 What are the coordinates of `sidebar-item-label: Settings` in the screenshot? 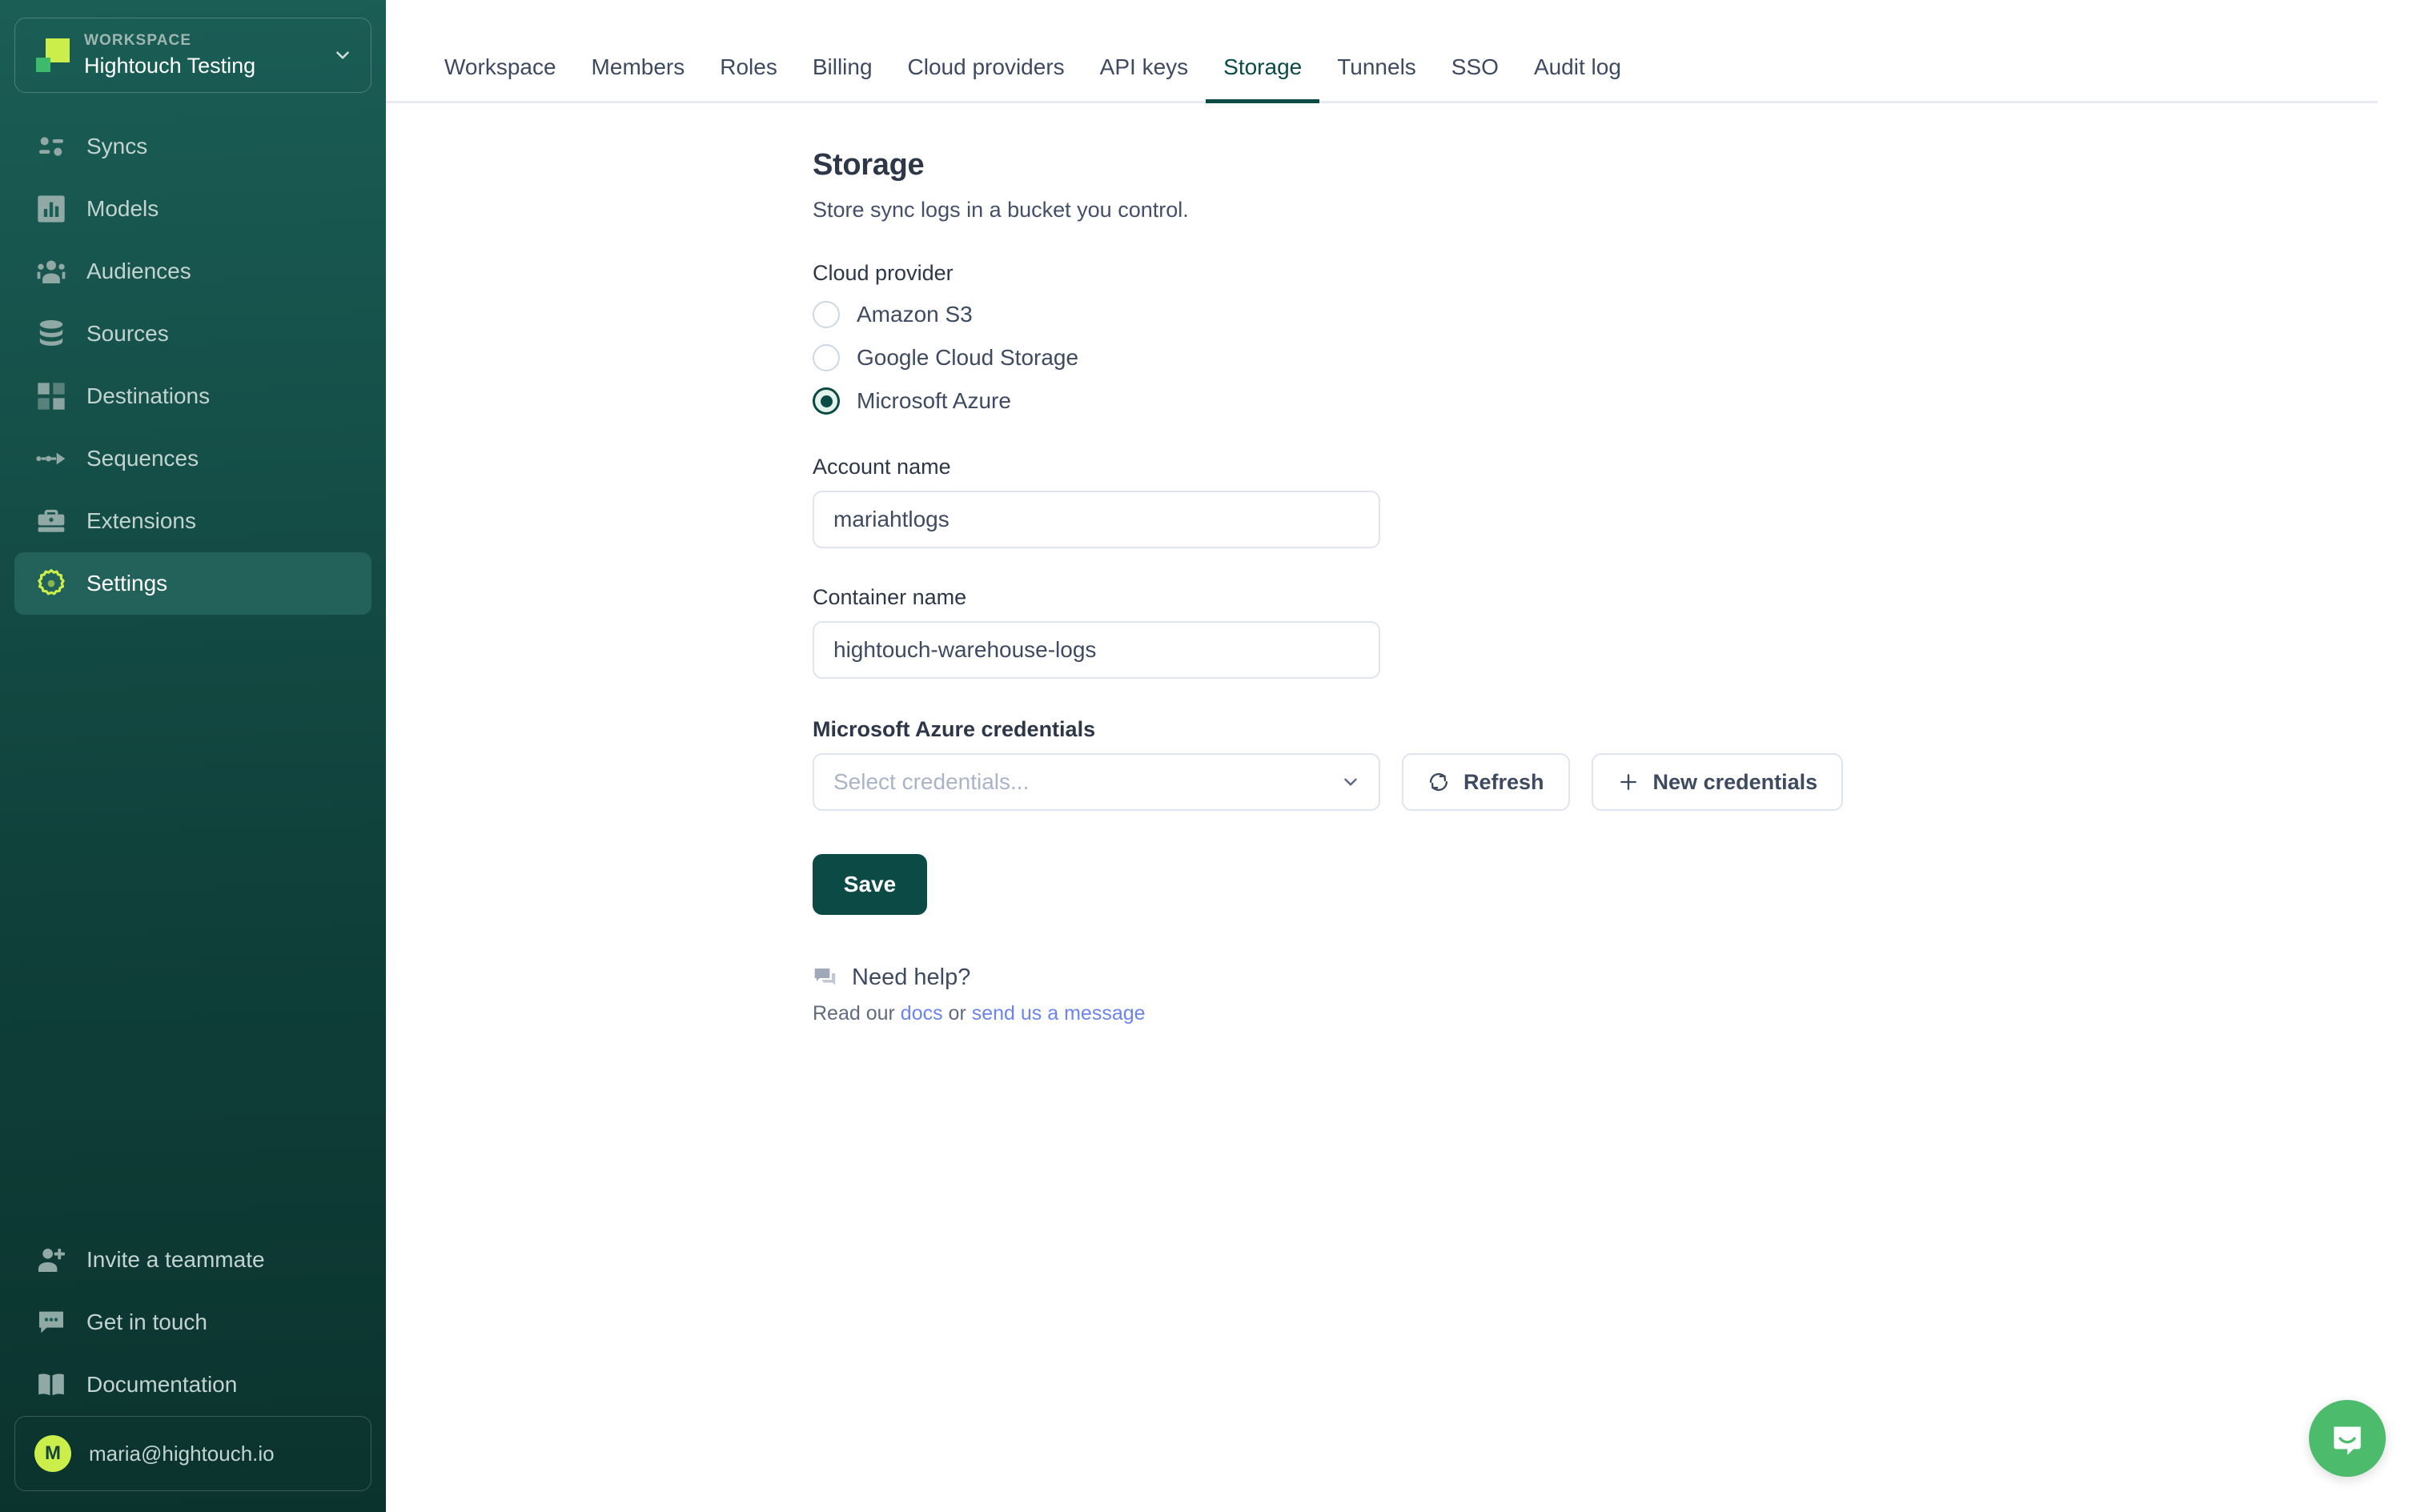 It's located at (127, 583).